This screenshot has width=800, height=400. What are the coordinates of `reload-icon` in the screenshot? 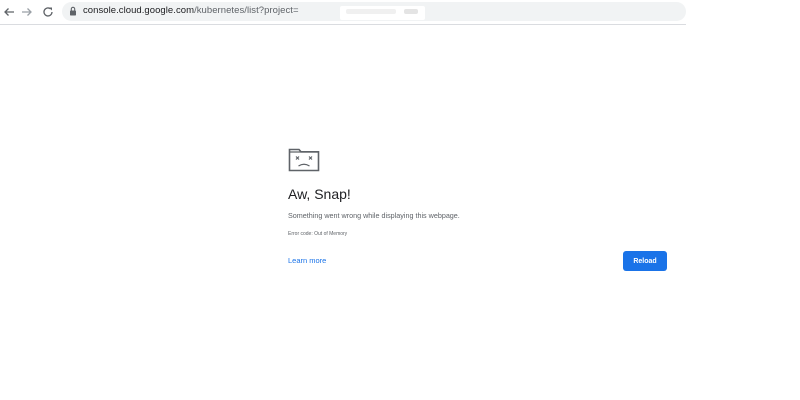 It's located at (48, 12).